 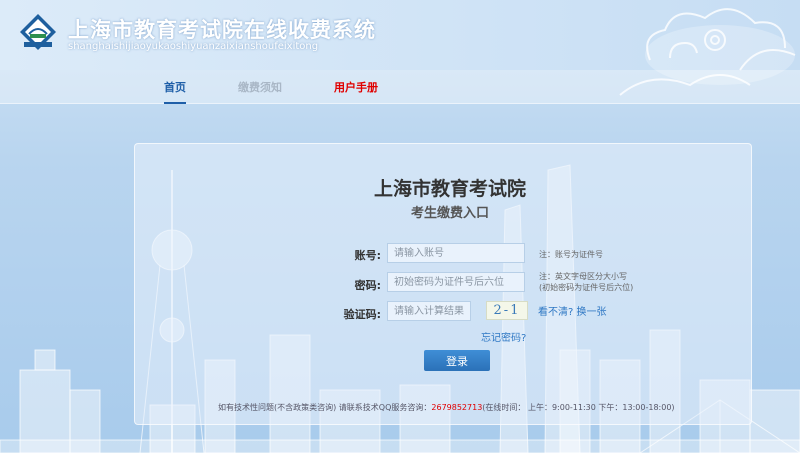 I want to click on forgot-password-link: 忘记密码?, so click(x=503, y=336).